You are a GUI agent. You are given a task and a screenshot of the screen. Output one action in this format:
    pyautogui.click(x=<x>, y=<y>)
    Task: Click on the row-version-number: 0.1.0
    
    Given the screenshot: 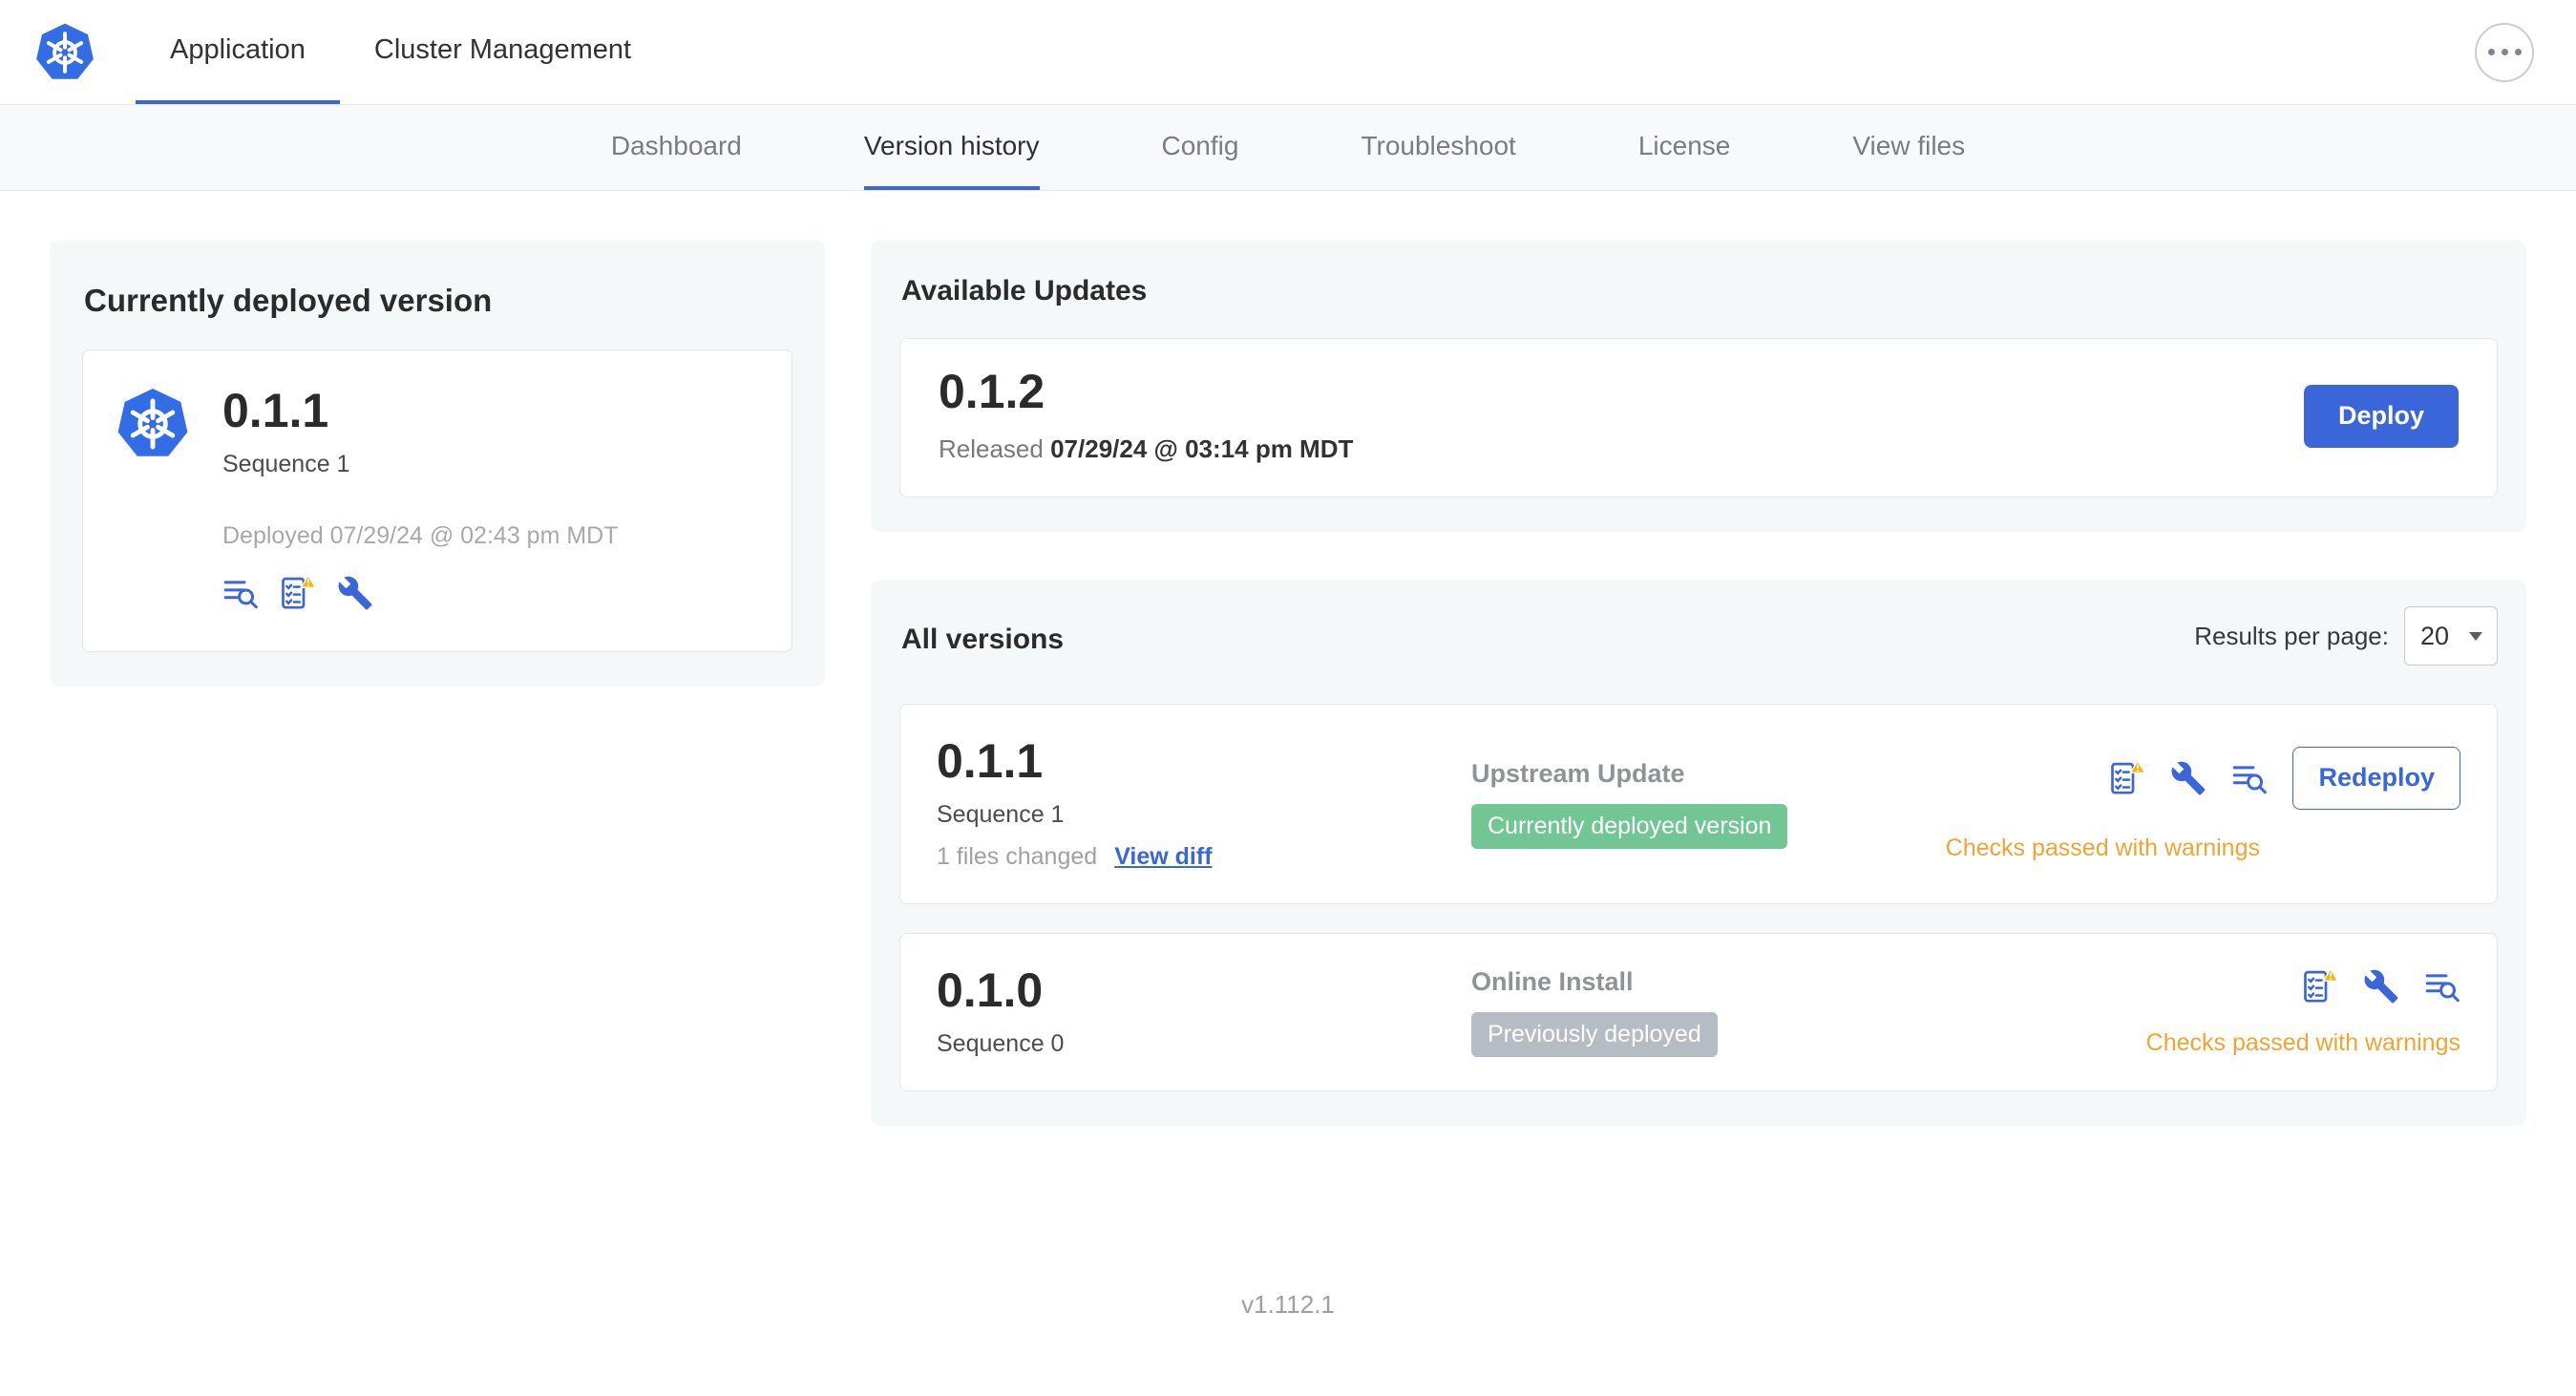 What is the action you would take?
    pyautogui.click(x=990, y=990)
    